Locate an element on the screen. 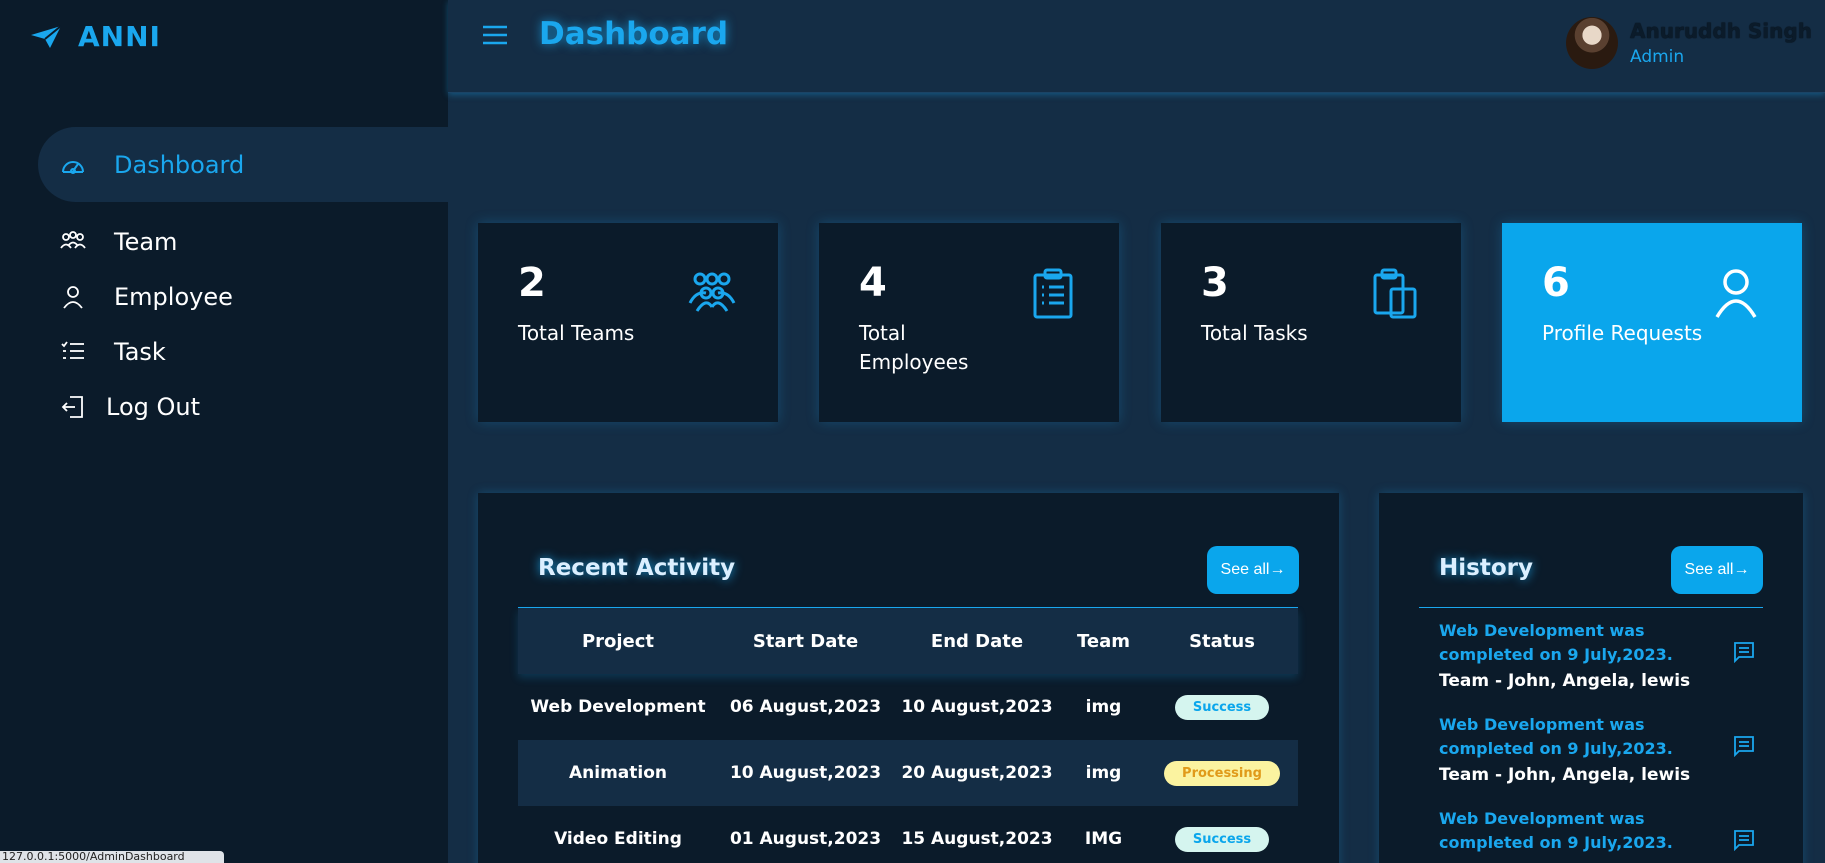 The width and height of the screenshot is (1825, 863). sidebar-item-label: Dashboard is located at coordinates (179, 164).